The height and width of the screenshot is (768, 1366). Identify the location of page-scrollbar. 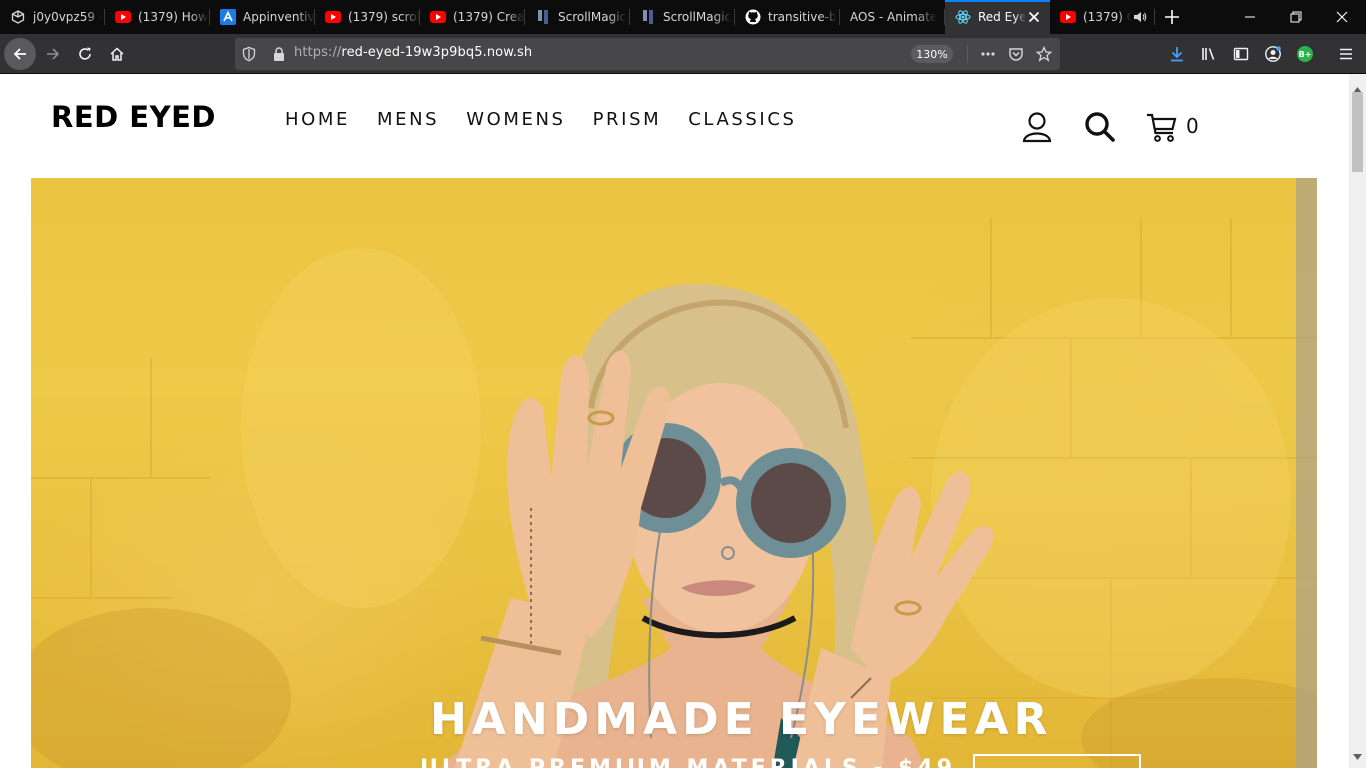
(1357, 421).